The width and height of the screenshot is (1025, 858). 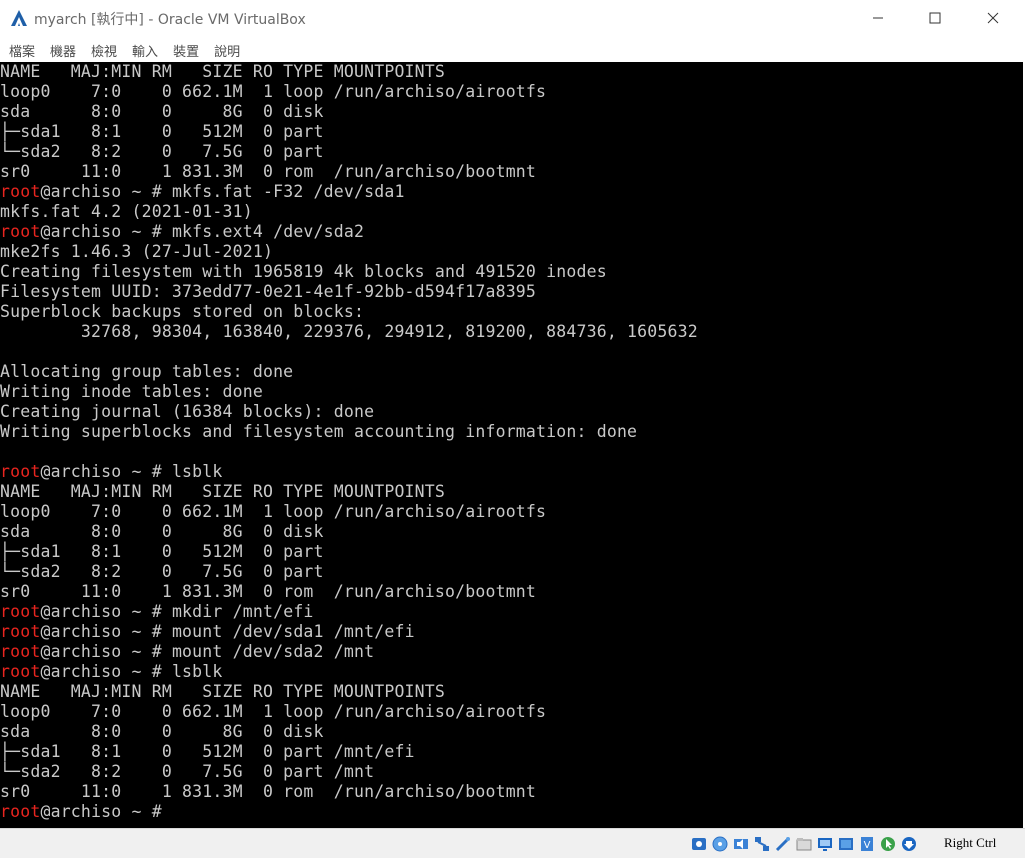 I want to click on virtualization-icon: V, so click(x=867, y=844).